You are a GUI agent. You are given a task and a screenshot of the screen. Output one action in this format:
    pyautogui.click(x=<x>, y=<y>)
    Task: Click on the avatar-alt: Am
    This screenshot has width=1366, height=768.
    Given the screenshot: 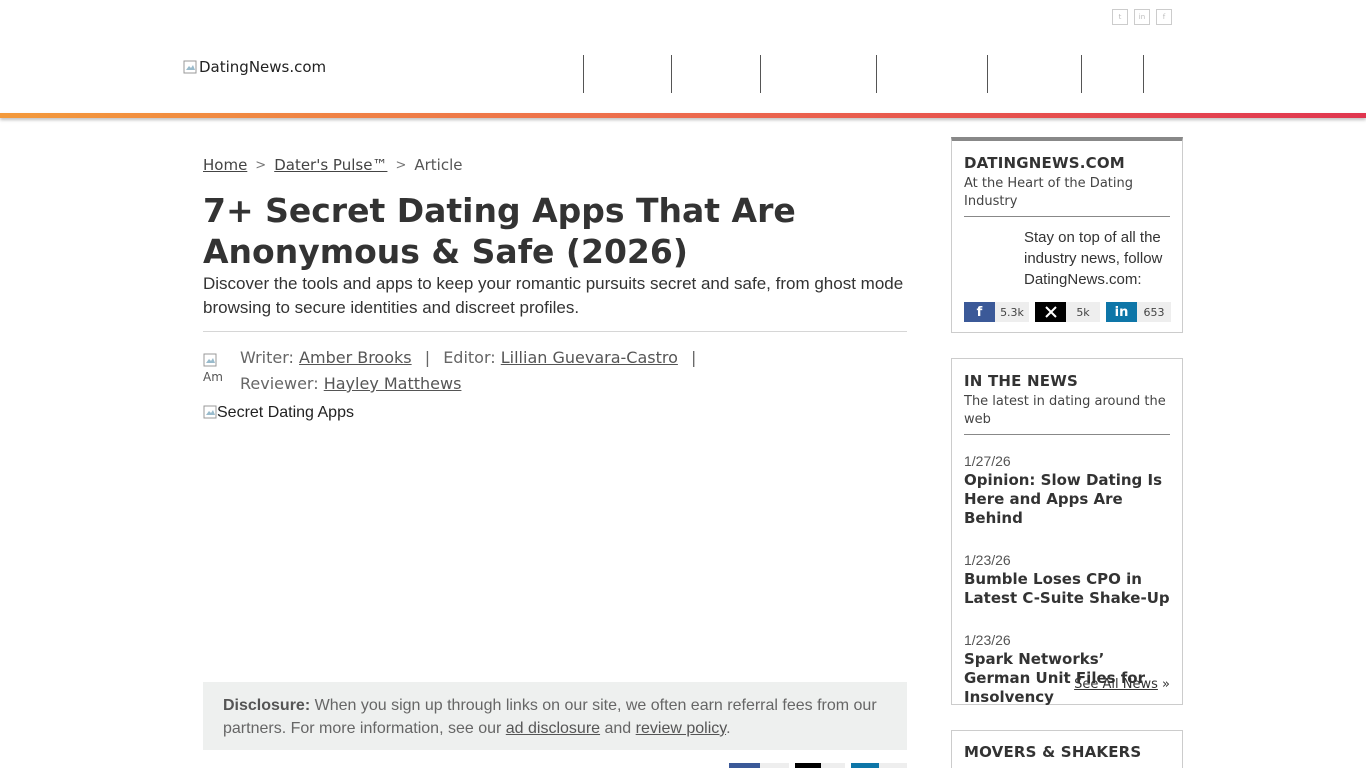 What is the action you would take?
    pyautogui.click(x=213, y=377)
    